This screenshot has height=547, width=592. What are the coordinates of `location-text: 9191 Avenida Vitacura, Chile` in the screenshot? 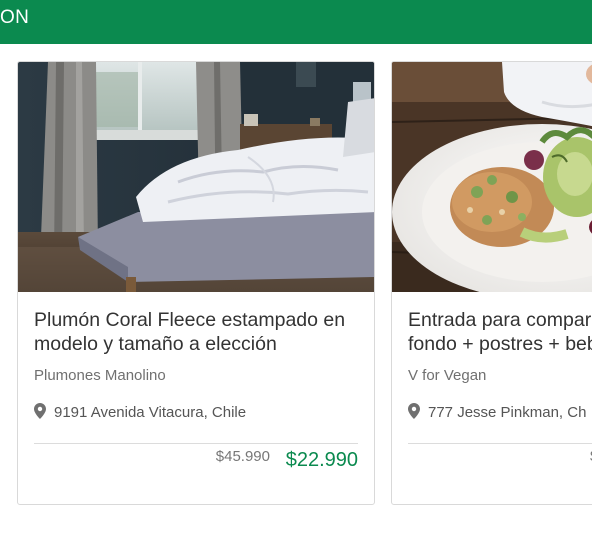 It's located at (150, 412).